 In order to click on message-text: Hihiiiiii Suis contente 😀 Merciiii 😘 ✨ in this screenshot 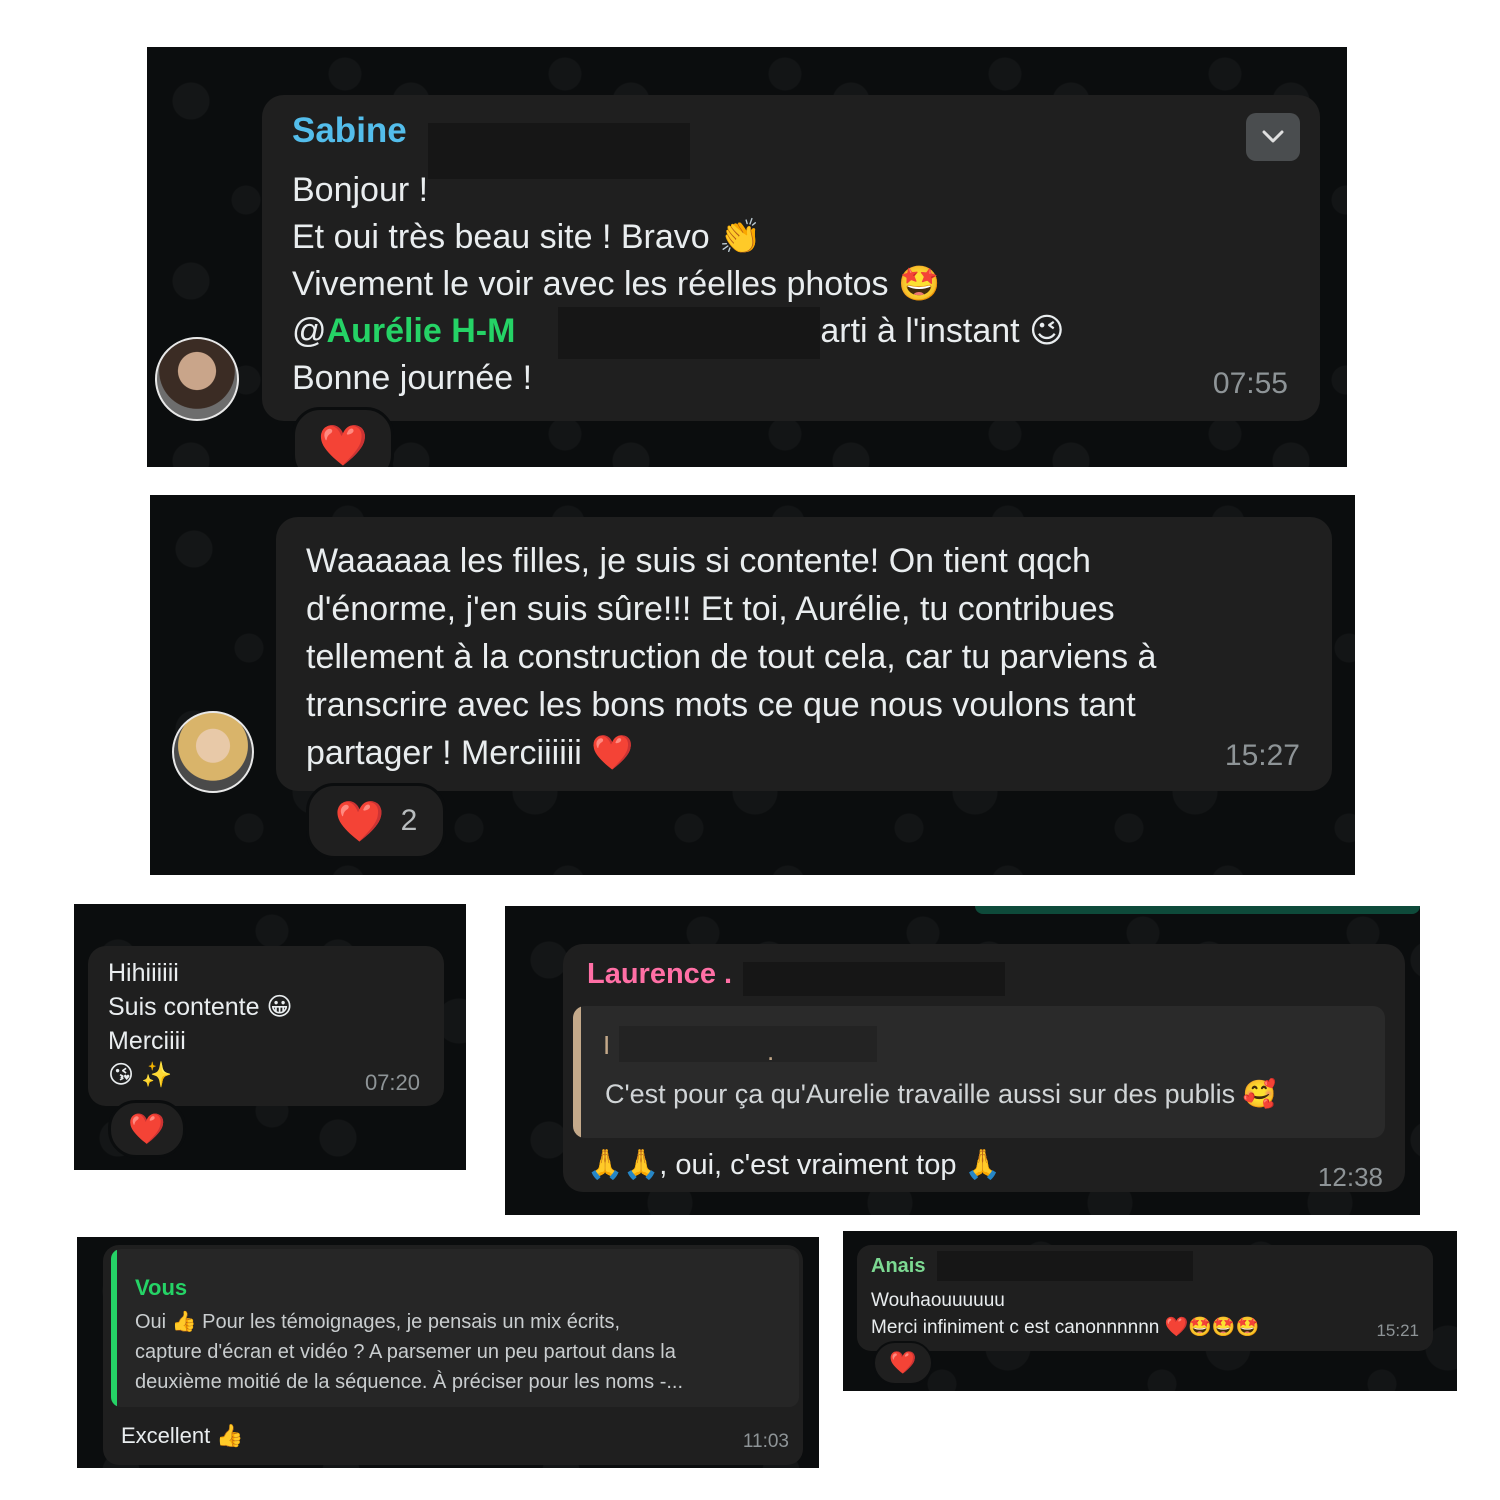, I will do `click(200, 1024)`.